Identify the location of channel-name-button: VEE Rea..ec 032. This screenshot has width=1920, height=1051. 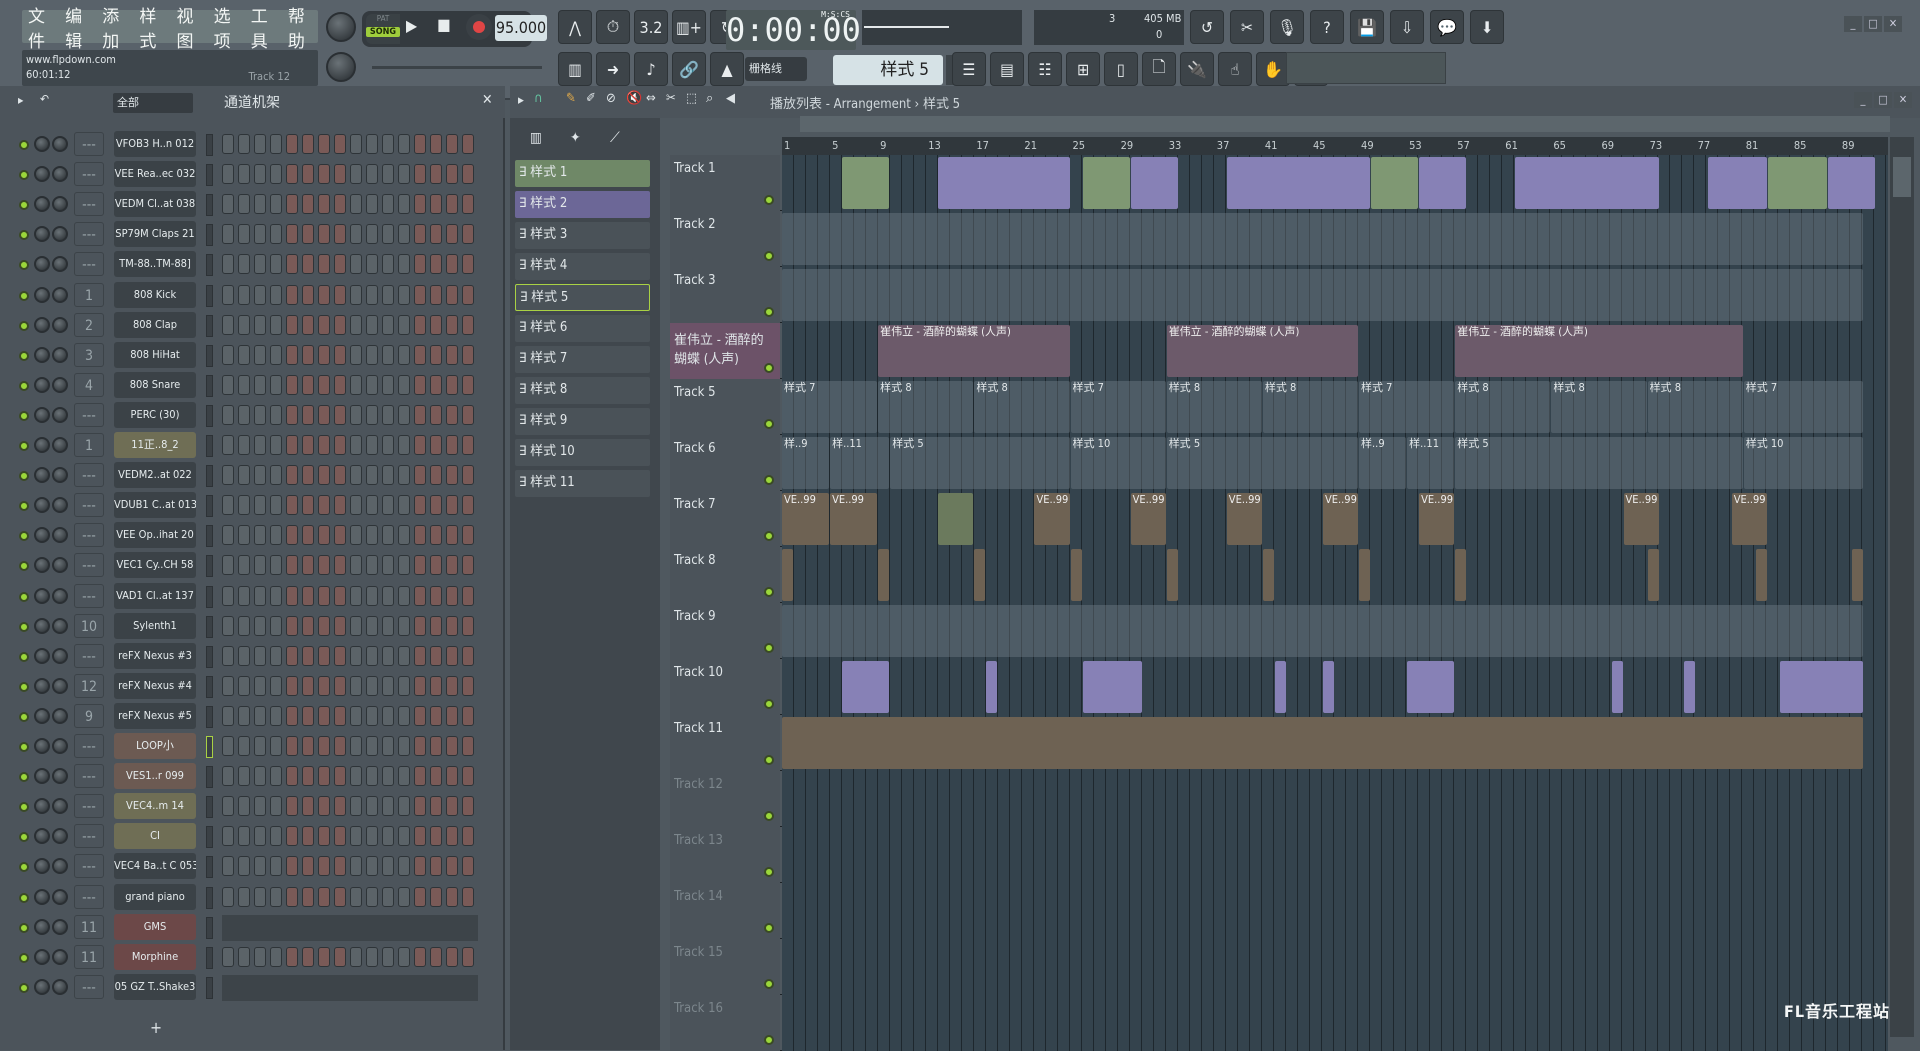
(155, 174).